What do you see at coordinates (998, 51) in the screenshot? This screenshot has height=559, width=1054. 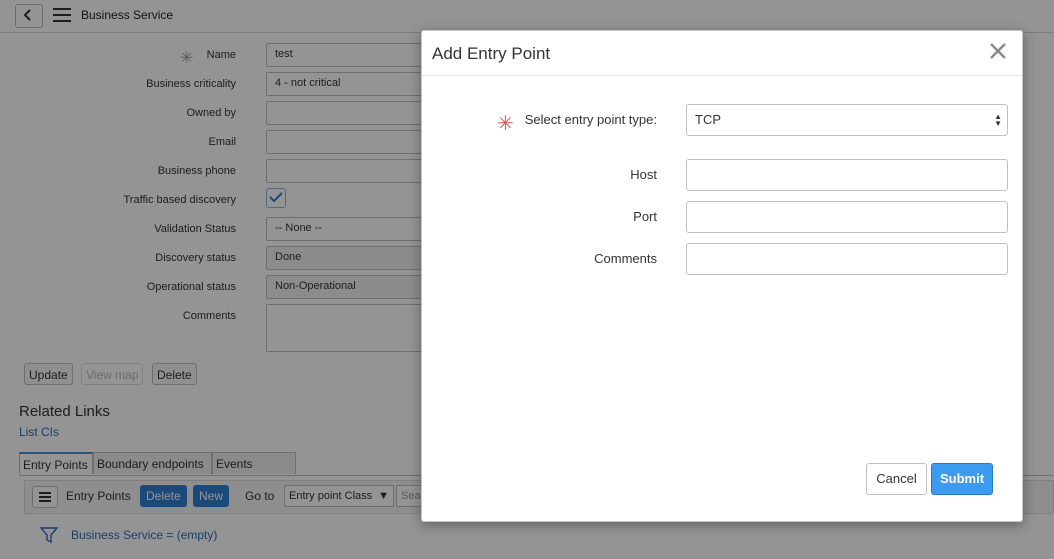 I see `close-icon` at bounding box center [998, 51].